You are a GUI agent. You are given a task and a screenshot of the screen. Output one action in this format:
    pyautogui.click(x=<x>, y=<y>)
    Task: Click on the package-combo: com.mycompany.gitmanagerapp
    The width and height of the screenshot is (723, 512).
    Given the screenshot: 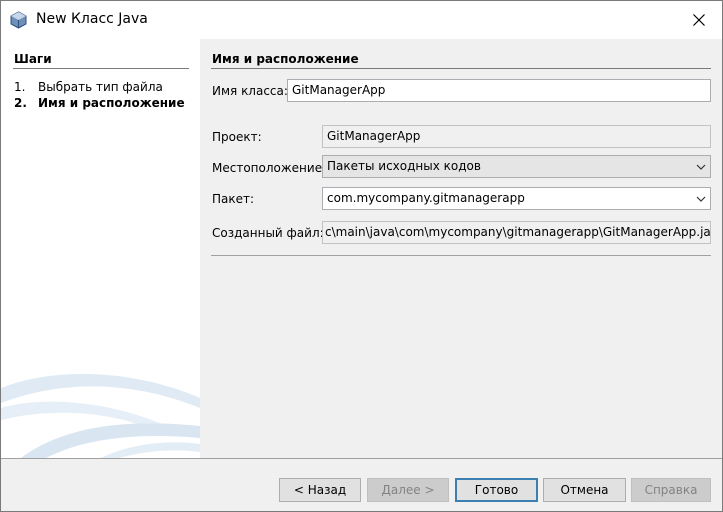 What is the action you would take?
    pyautogui.click(x=516, y=198)
    